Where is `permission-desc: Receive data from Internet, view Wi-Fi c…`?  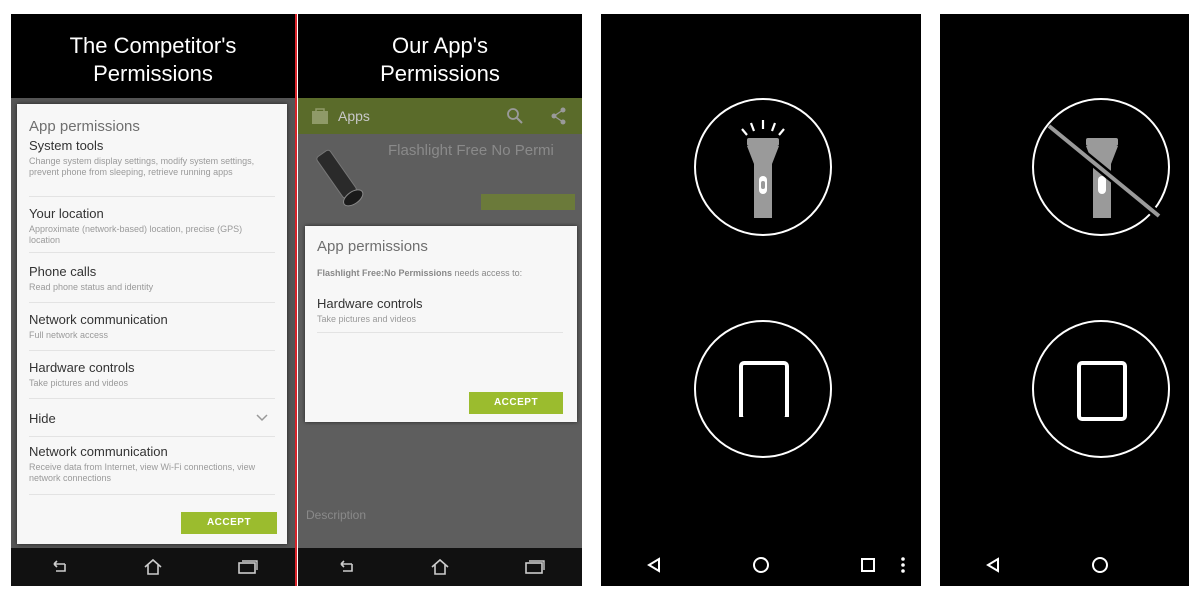
permission-desc: Receive data from Internet, view Wi-Fi c… is located at coordinates (142, 472).